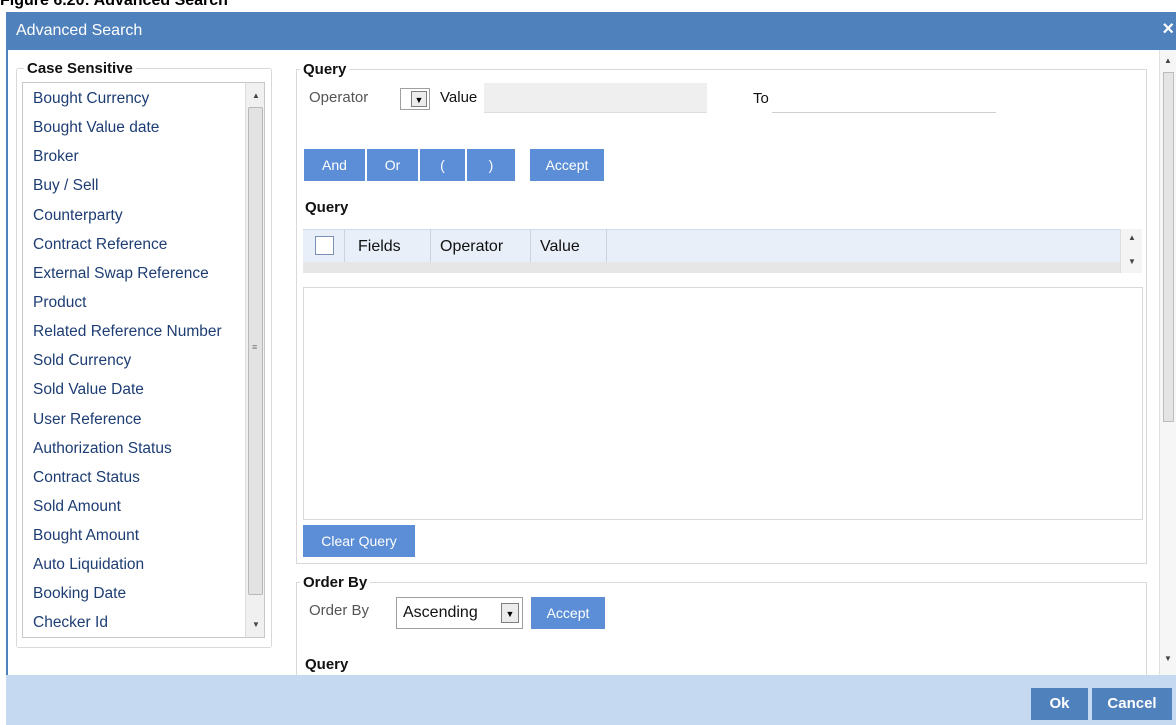 The width and height of the screenshot is (1176, 725). I want to click on list-item: Bought Currency, so click(91, 99).